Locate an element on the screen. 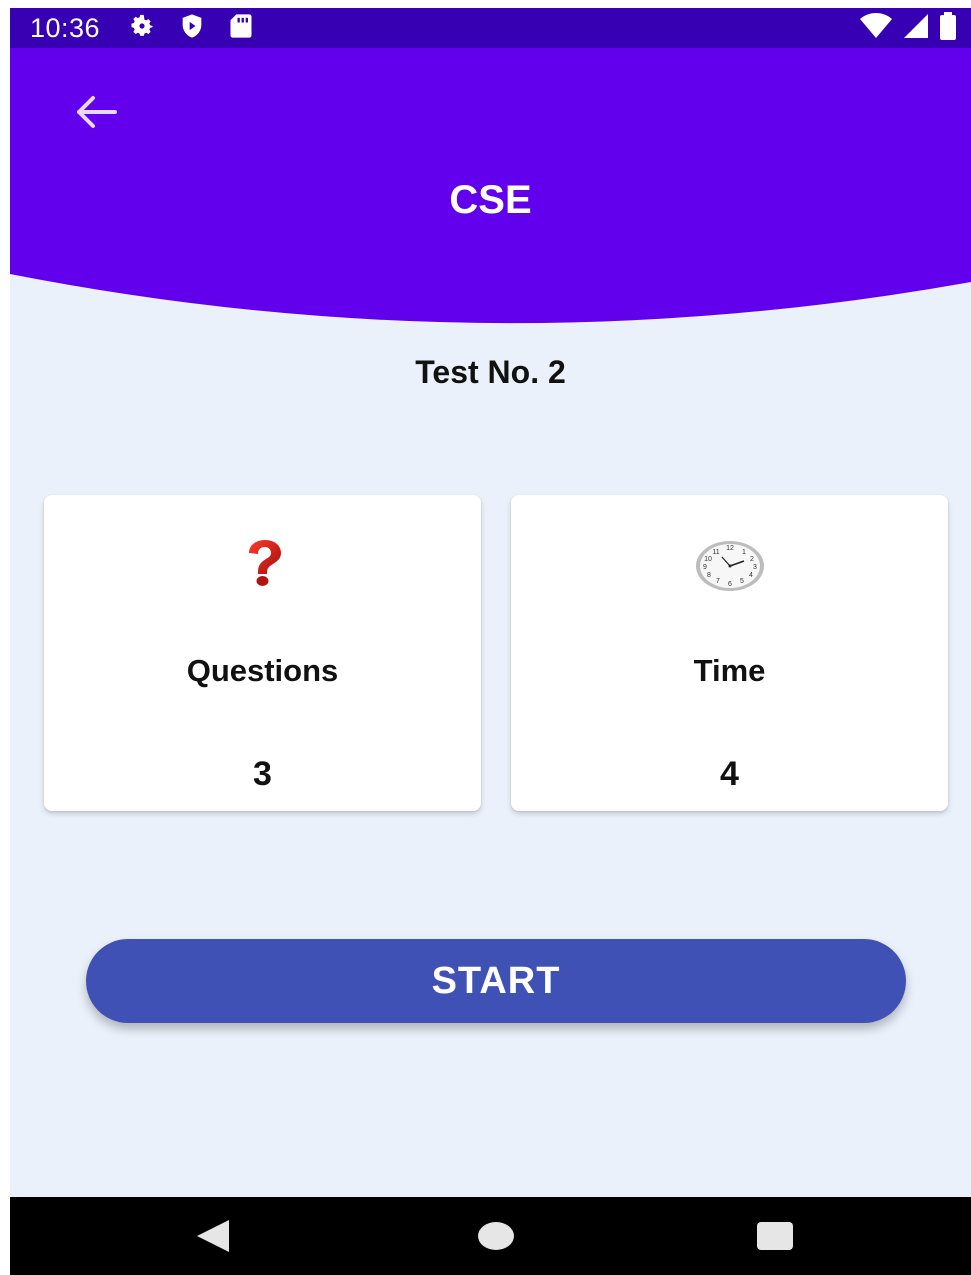 The image size is (971, 1275). arrow-left-icon is located at coordinates (97, 112).